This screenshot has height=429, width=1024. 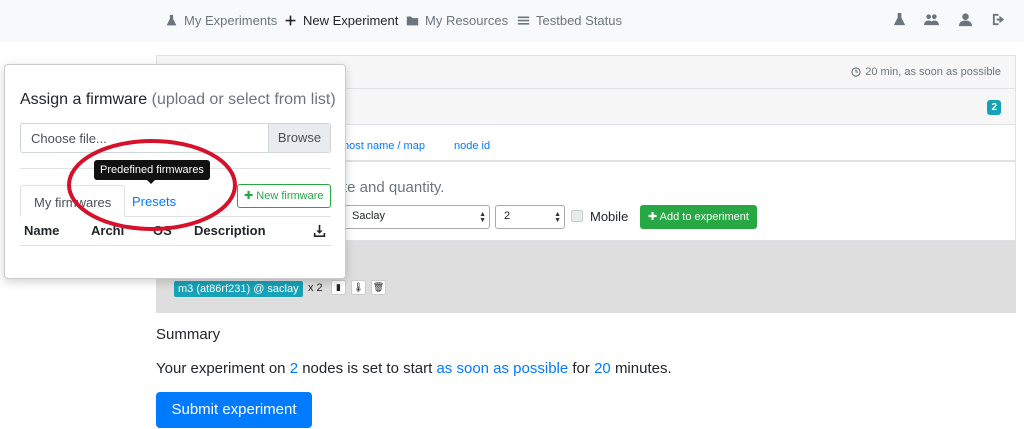 What do you see at coordinates (341, 20) in the screenshot?
I see `nav-new-experiment: New Experiment` at bounding box center [341, 20].